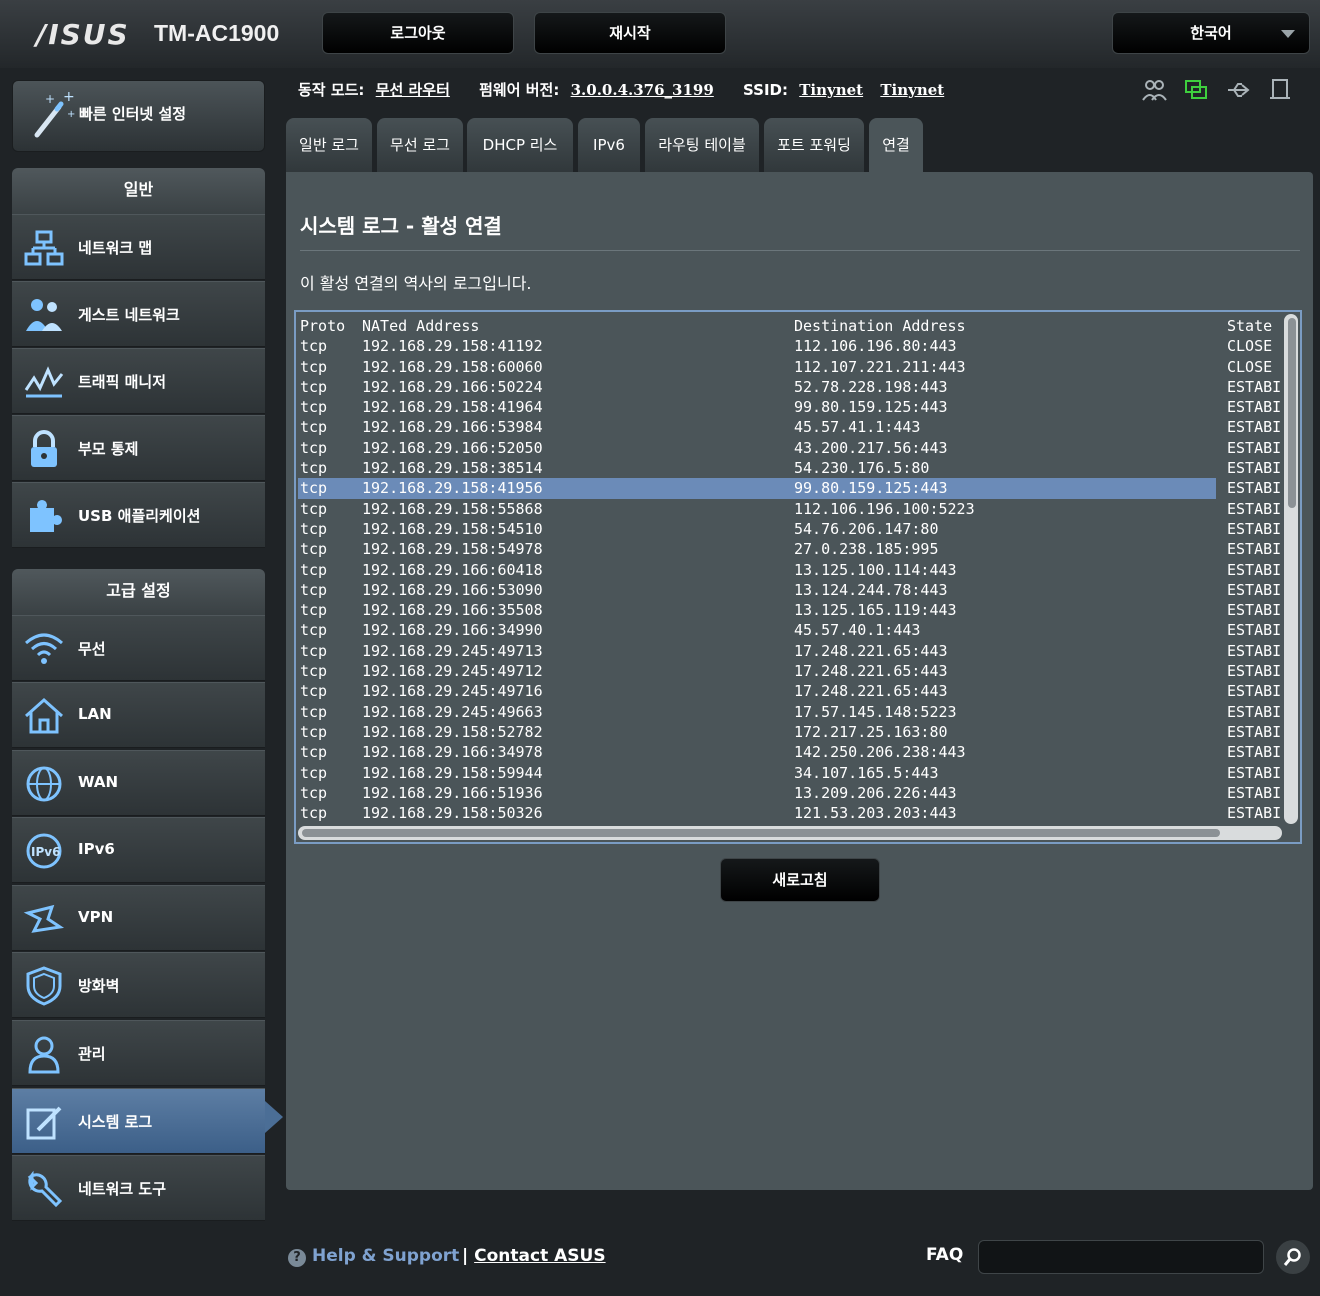 Image resolution: width=1320 pixels, height=1296 pixels. Describe the element at coordinates (138, 918) in the screenshot. I see `sidebar-item-vpn: VPN` at that location.